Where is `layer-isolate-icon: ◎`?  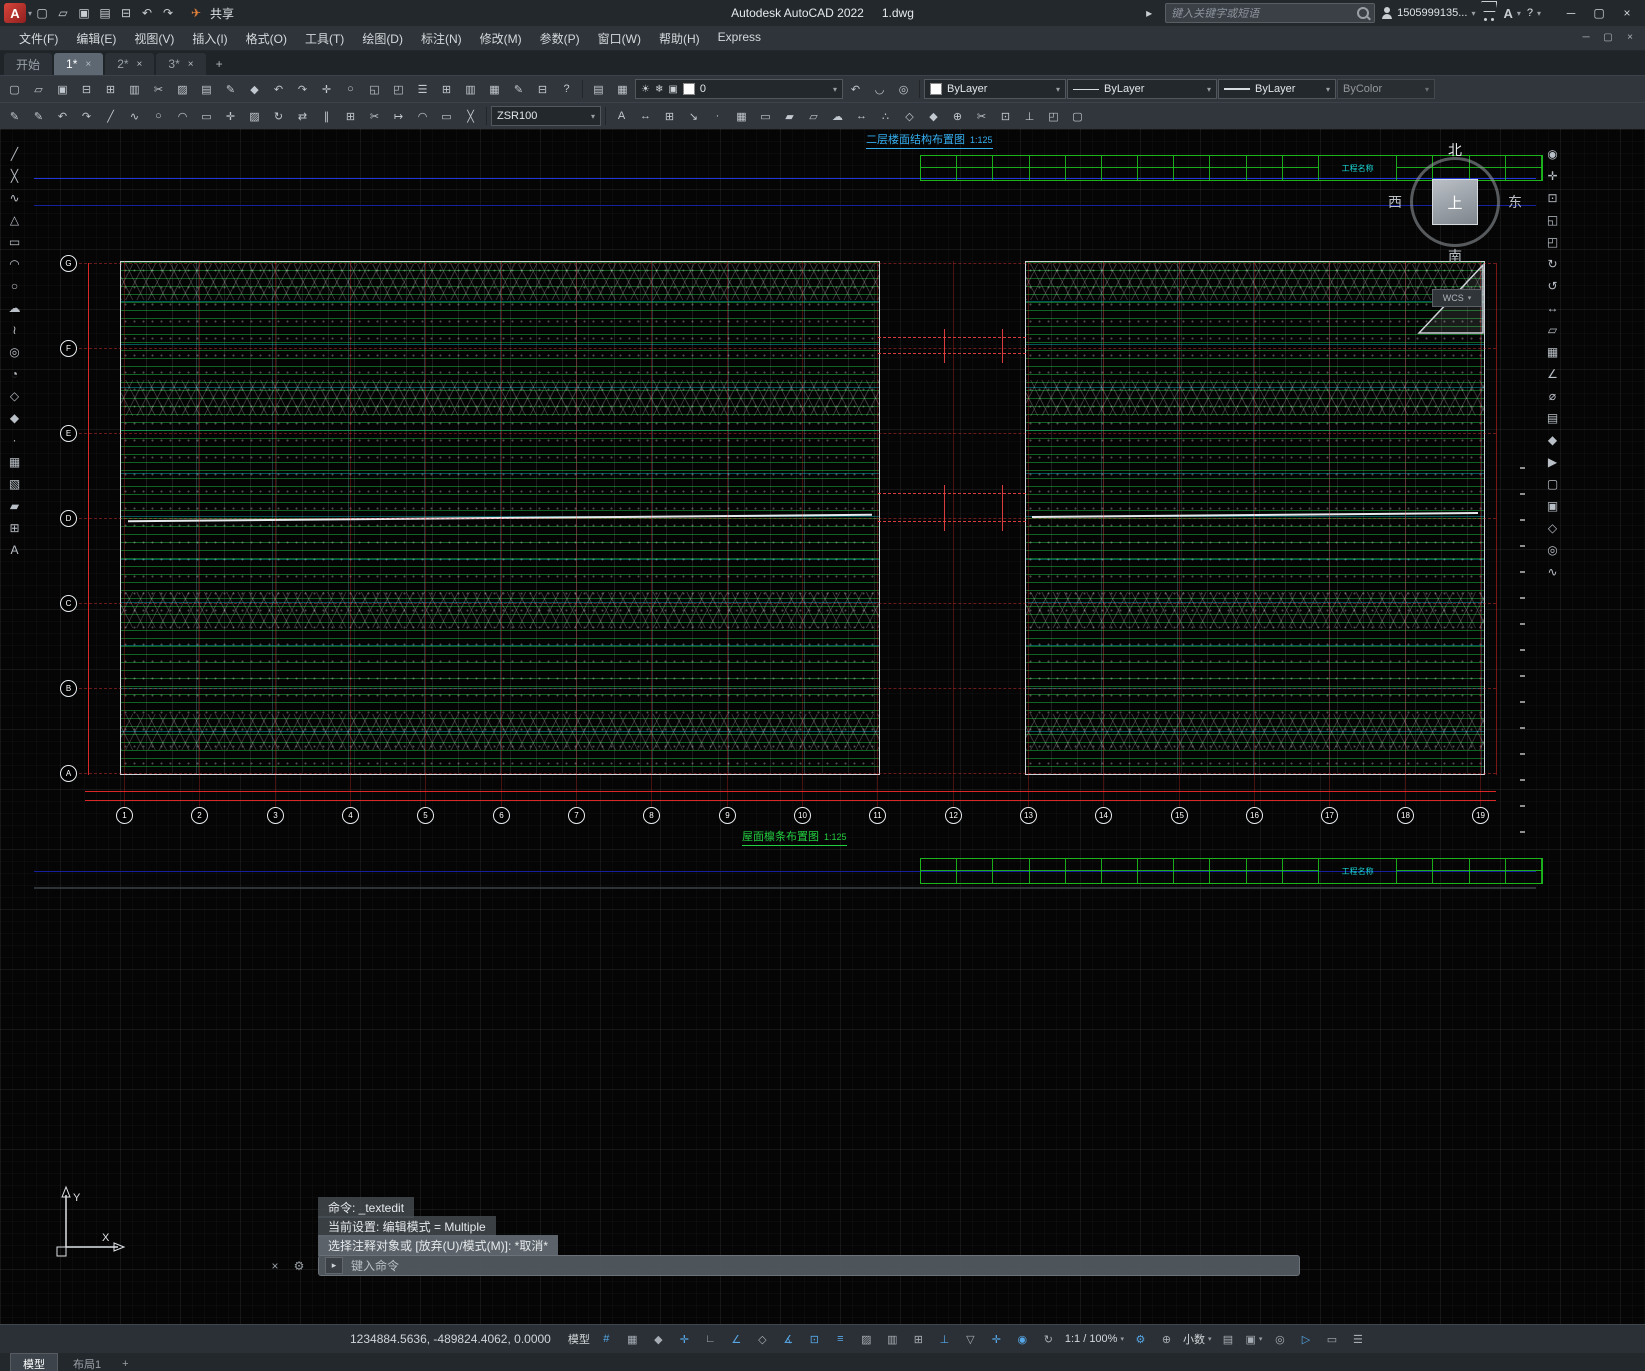
layer-isolate-icon: ◎ is located at coordinates (903, 89).